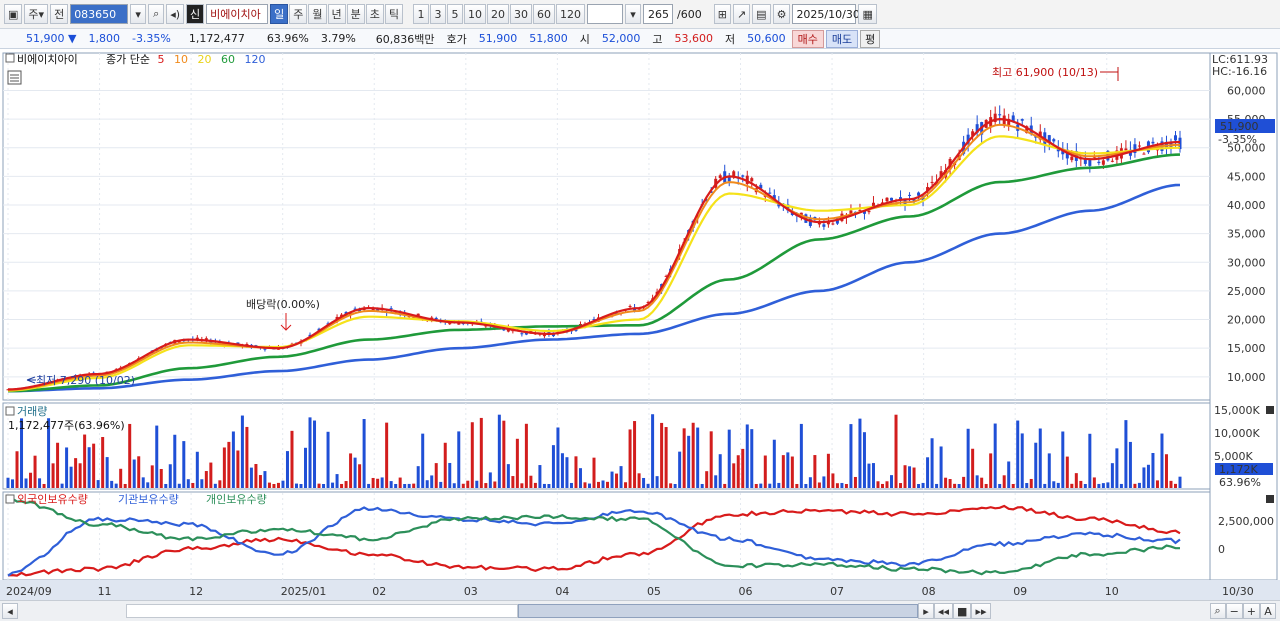  Describe the element at coordinates (138, 14) in the screenshot. I see `code-dropdown-icon: ▾` at that location.